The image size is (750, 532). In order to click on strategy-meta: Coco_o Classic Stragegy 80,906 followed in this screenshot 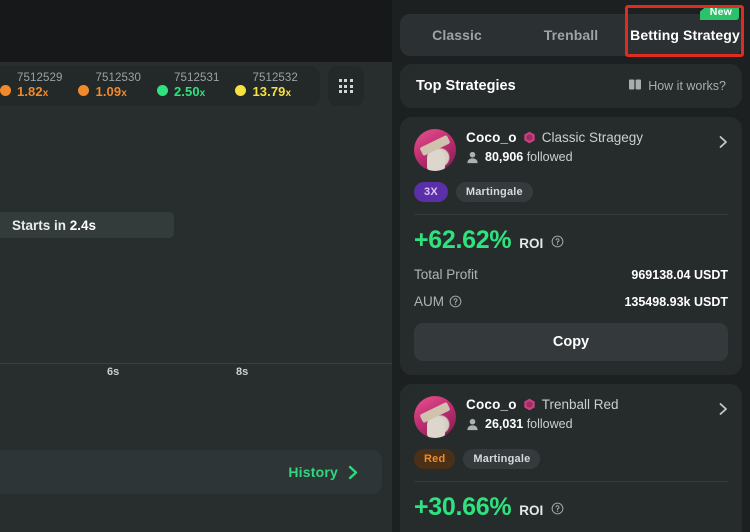, I will do `click(597, 146)`.